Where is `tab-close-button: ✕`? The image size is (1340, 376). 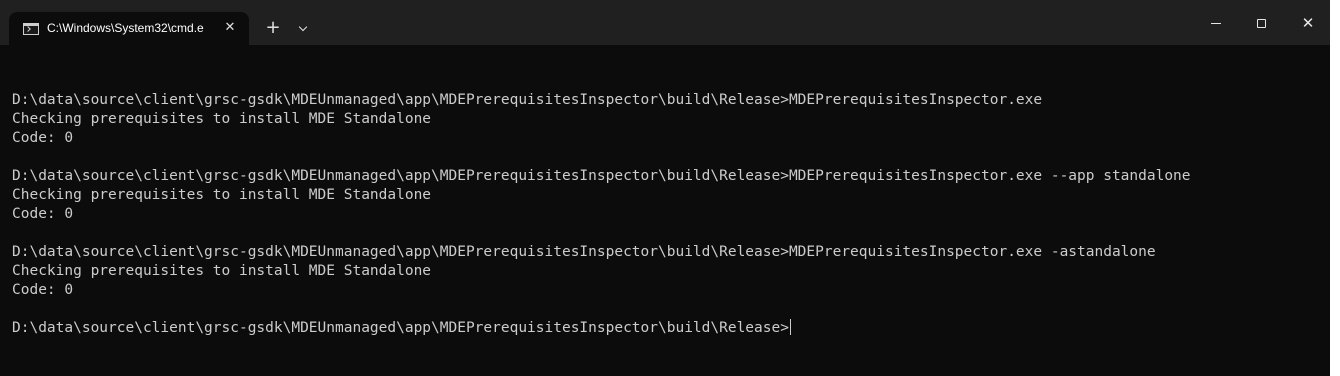 tab-close-button: ✕ is located at coordinates (230, 28).